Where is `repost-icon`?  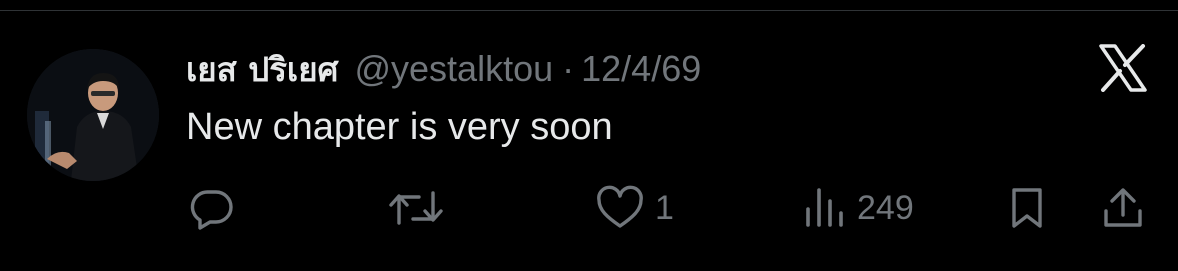
repost-icon is located at coordinates (416, 208).